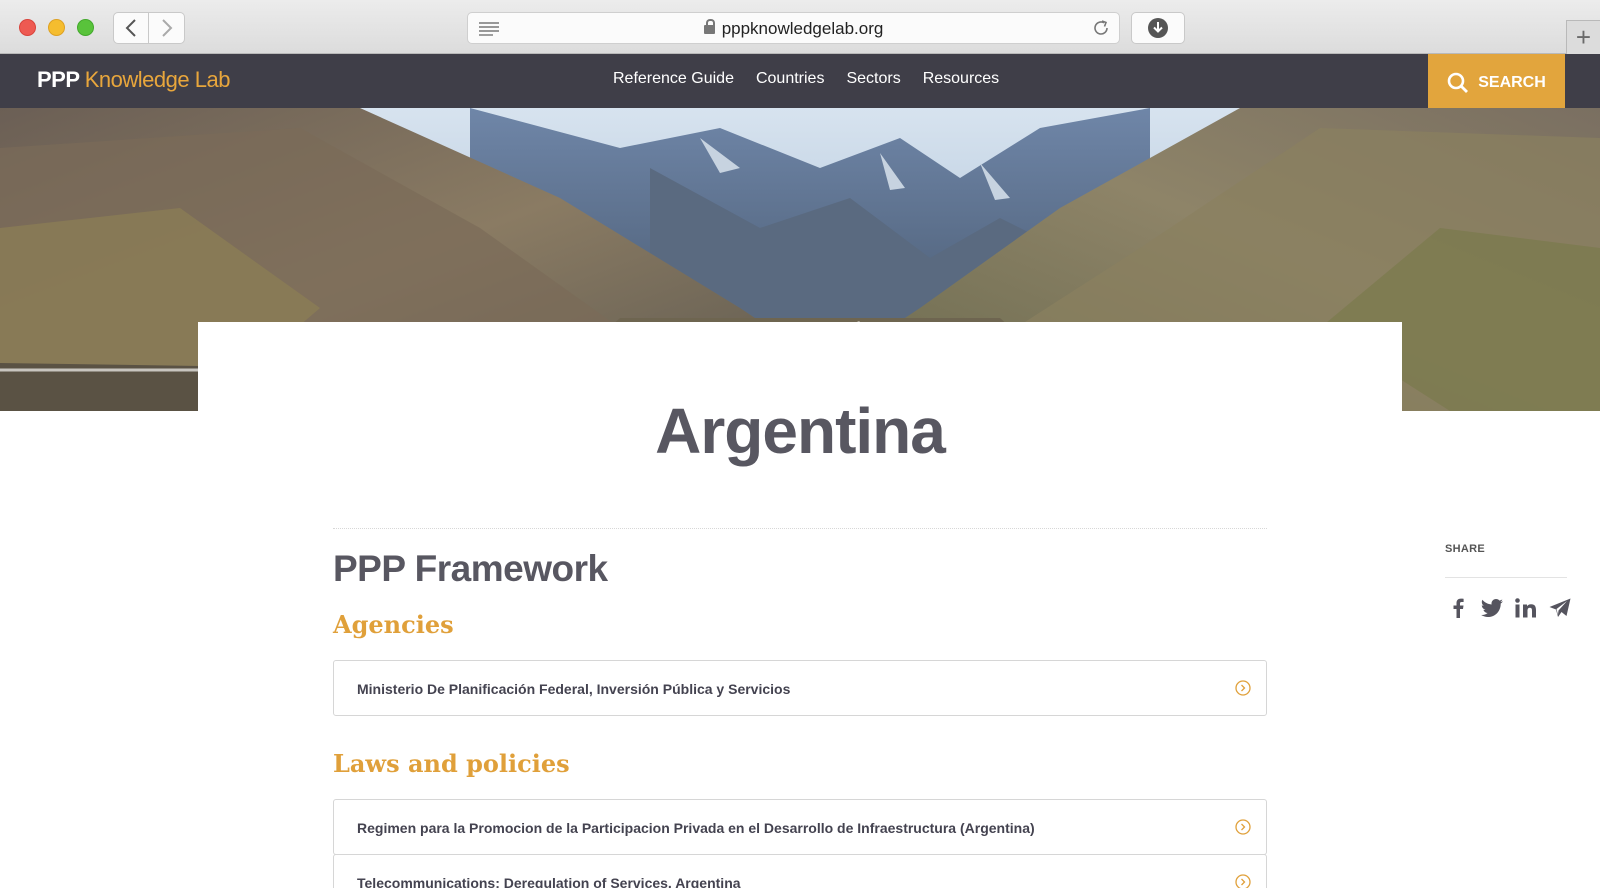  I want to click on send-icon, so click(1560, 608).